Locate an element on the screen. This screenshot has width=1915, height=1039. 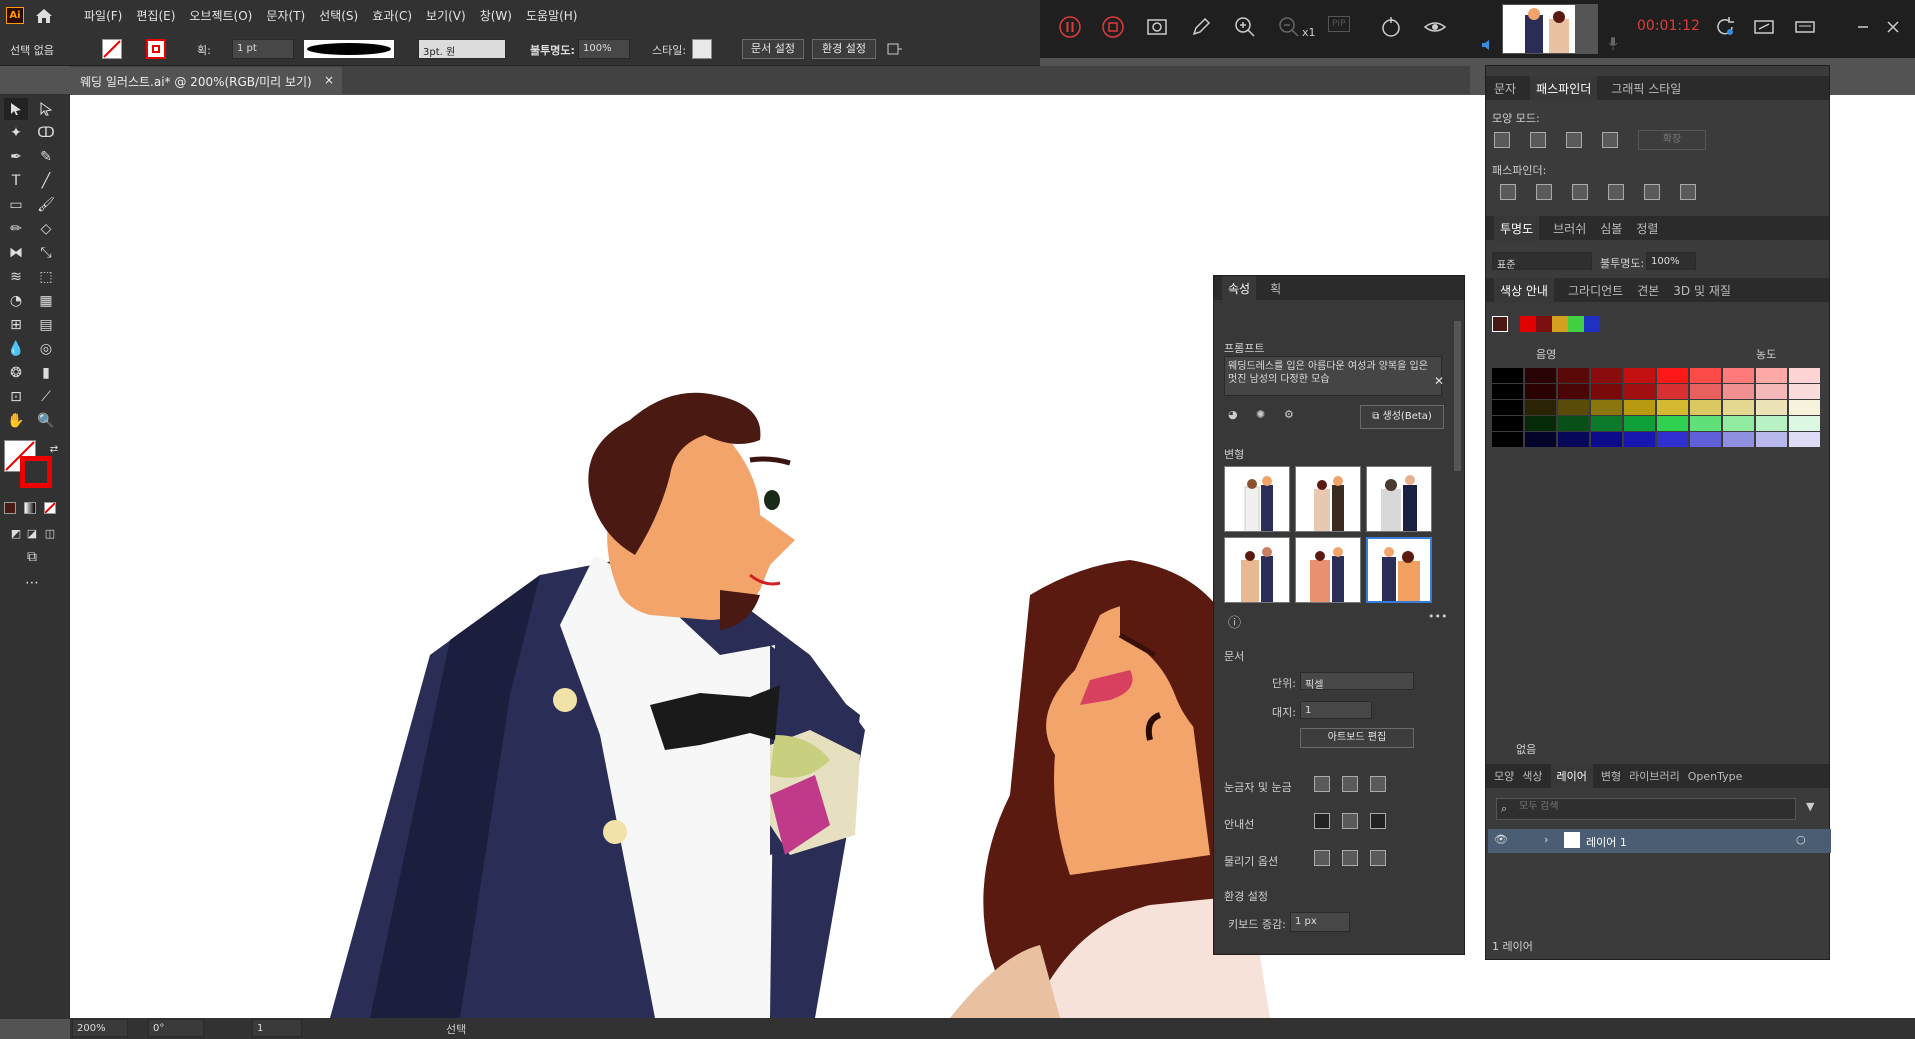
home-icon is located at coordinates (44, 16).